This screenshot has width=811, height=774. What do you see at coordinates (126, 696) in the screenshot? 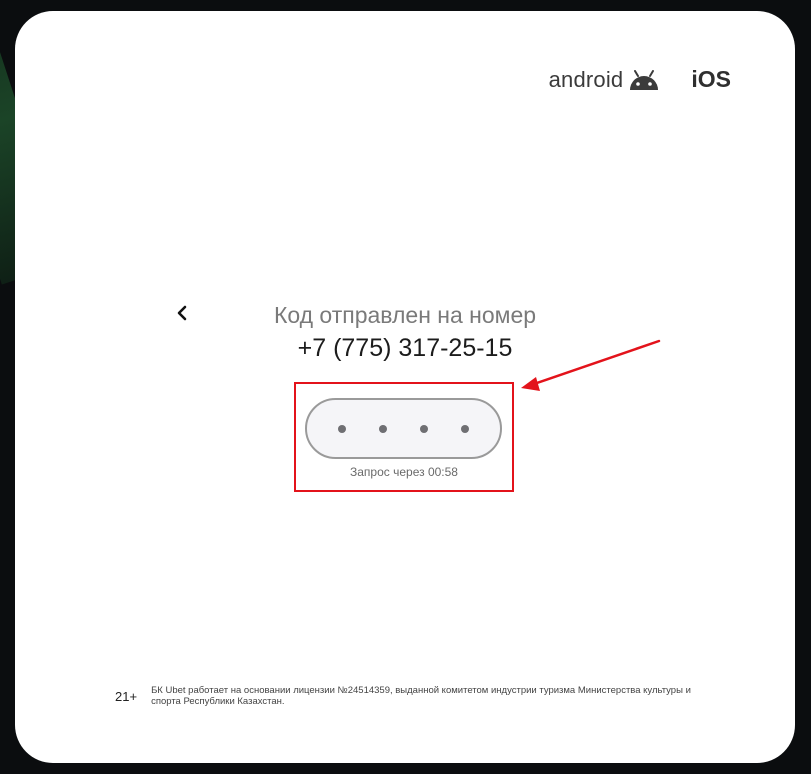
I see `age-restriction-badge: 21+` at bounding box center [126, 696].